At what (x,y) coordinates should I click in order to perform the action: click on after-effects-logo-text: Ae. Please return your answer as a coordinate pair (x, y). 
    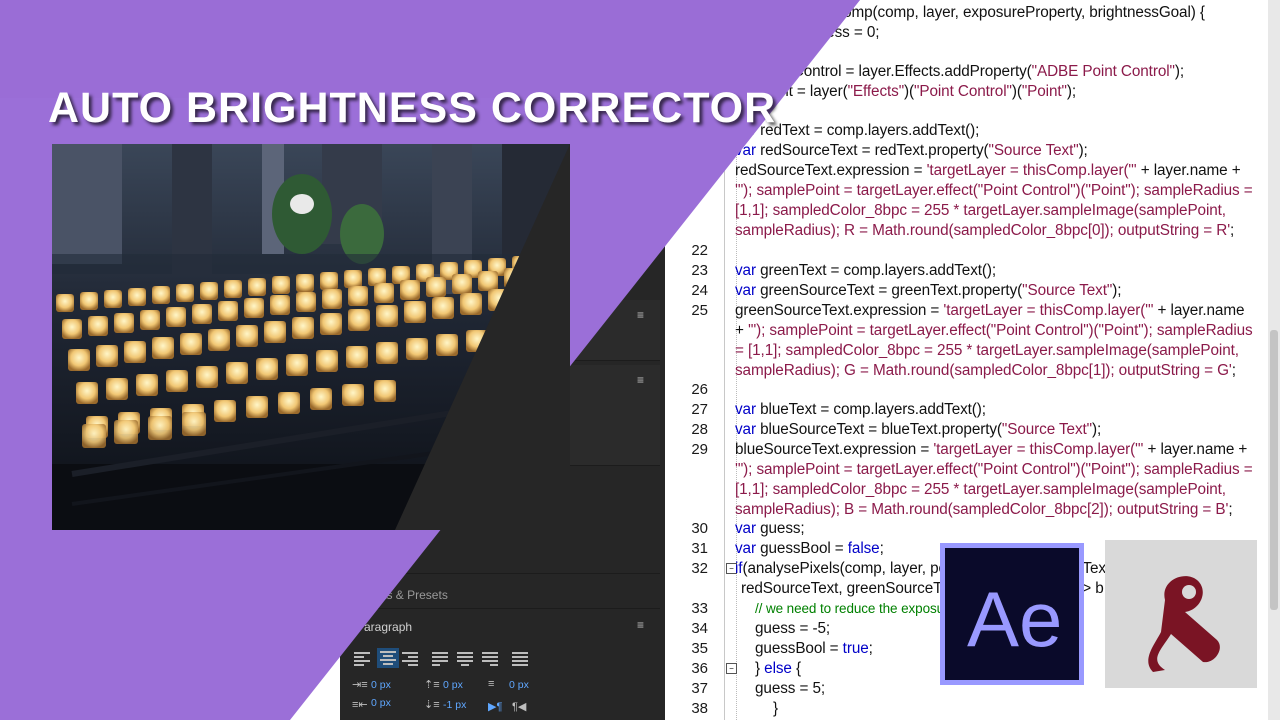
    Looking at the image, I should click on (1015, 619).